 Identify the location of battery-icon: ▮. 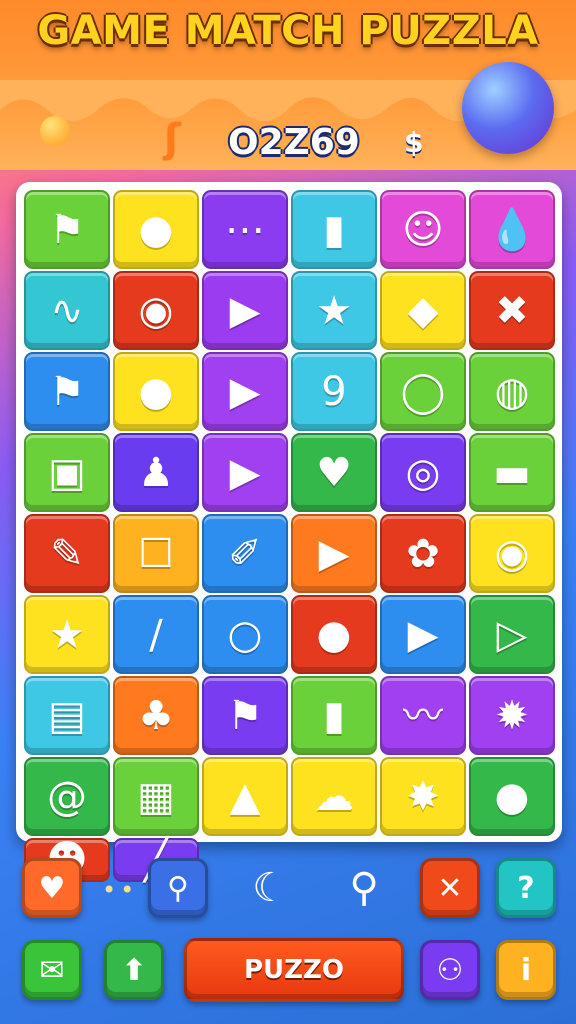
(333, 715).